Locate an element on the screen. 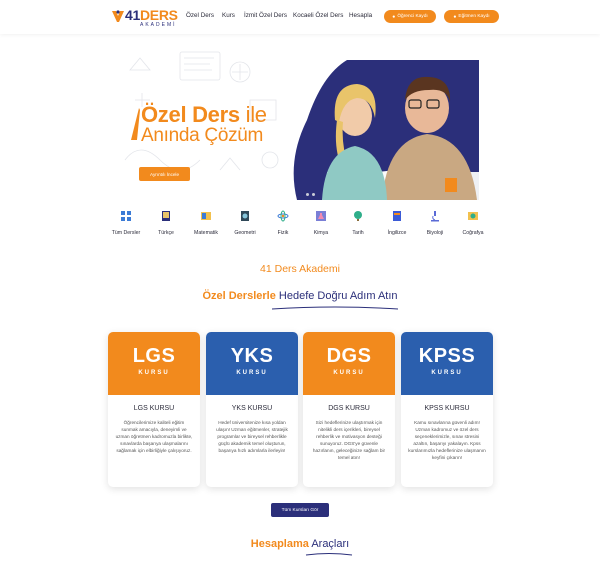 Image resolution: width=600 pixels, height=566 pixels. microscope-icon is located at coordinates (435, 216).